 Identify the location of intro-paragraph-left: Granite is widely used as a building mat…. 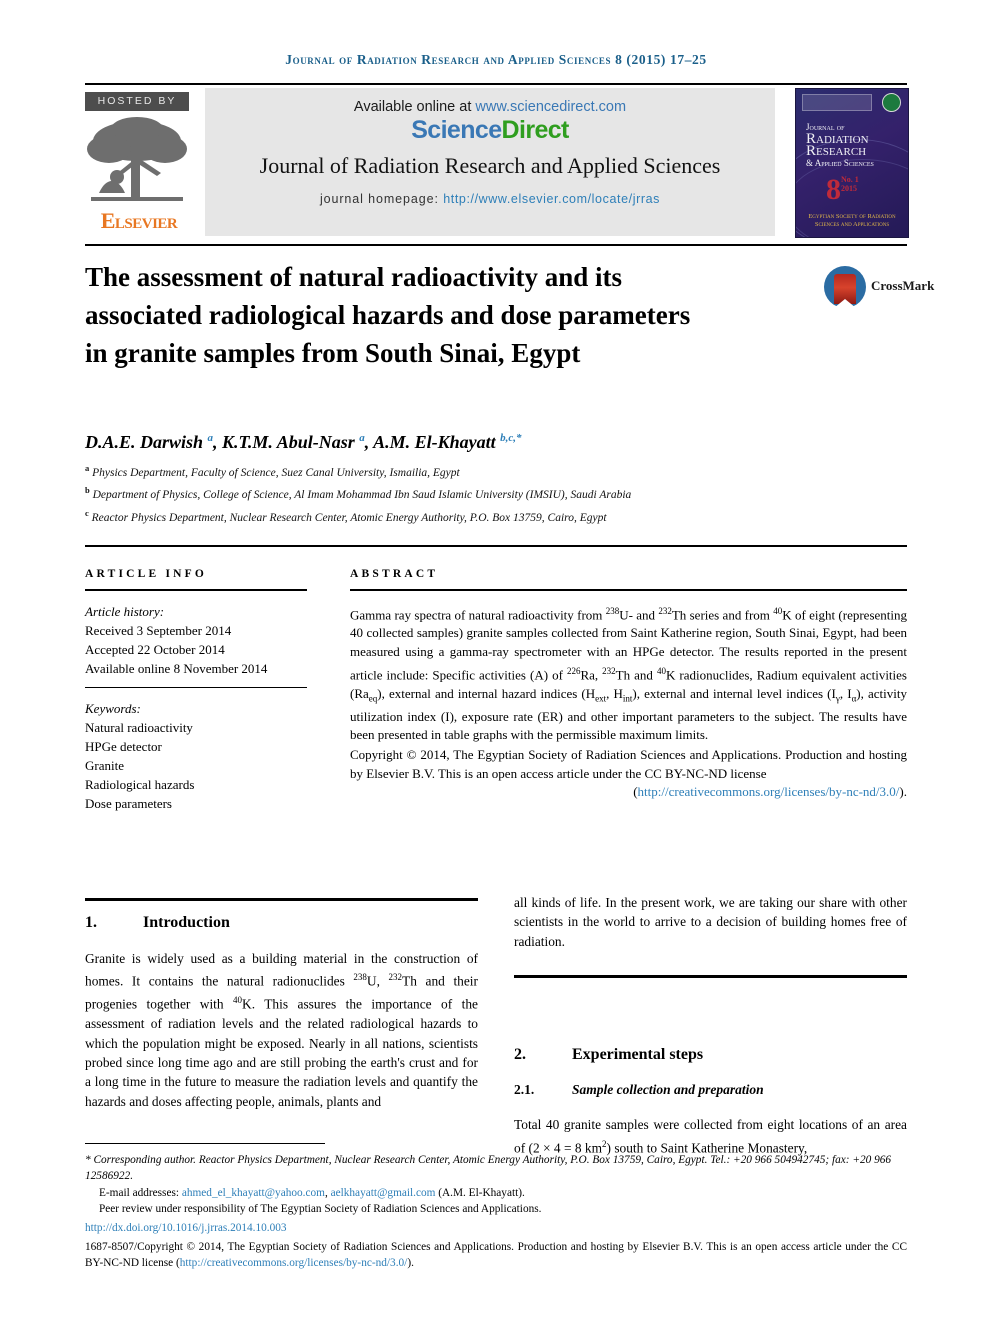
(282, 1030).